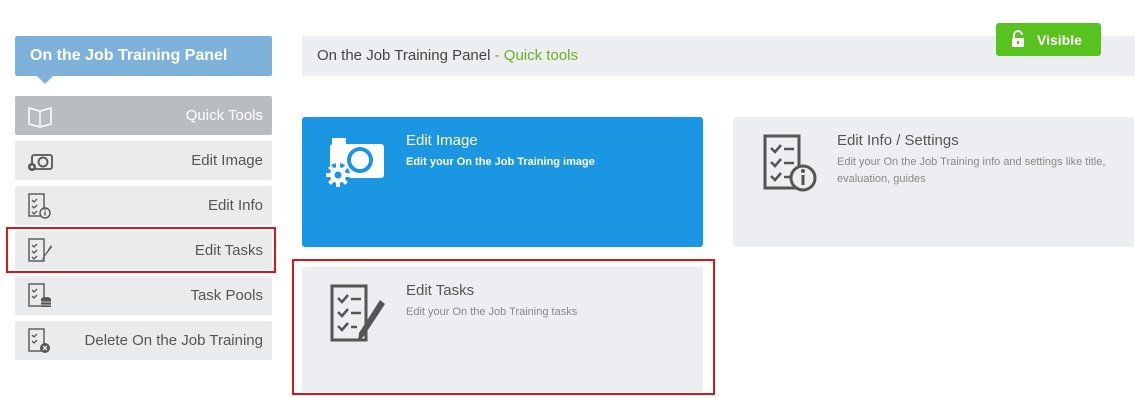 This screenshot has width=1147, height=397. Describe the element at coordinates (1059, 40) in the screenshot. I see `visible-label: Visible` at that location.